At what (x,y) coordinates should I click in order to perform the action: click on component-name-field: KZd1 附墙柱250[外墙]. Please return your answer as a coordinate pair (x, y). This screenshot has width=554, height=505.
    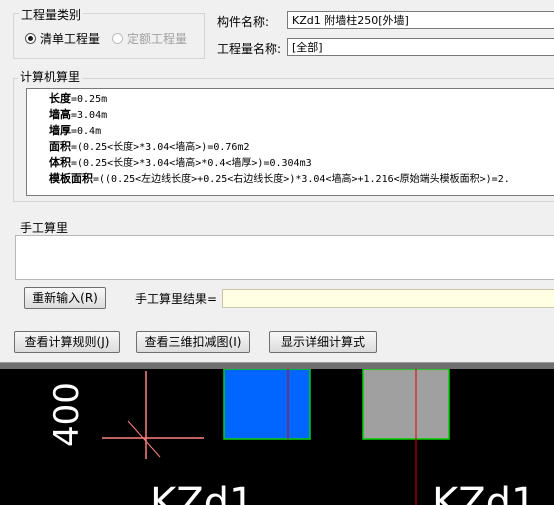
    Looking at the image, I should click on (420, 20).